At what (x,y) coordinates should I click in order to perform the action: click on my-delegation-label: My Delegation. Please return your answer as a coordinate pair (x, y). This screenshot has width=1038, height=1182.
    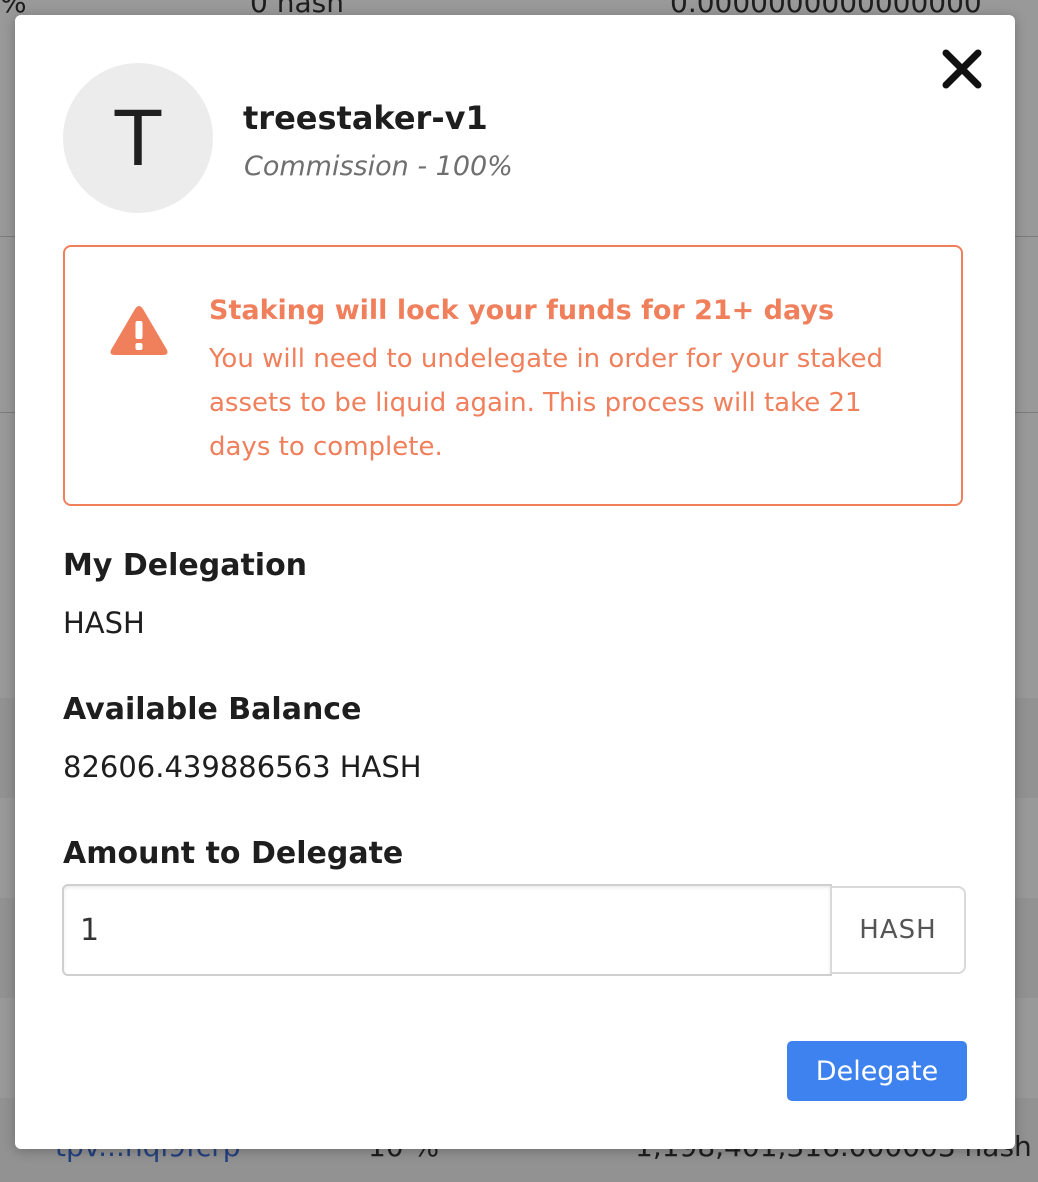
    Looking at the image, I should click on (185, 565).